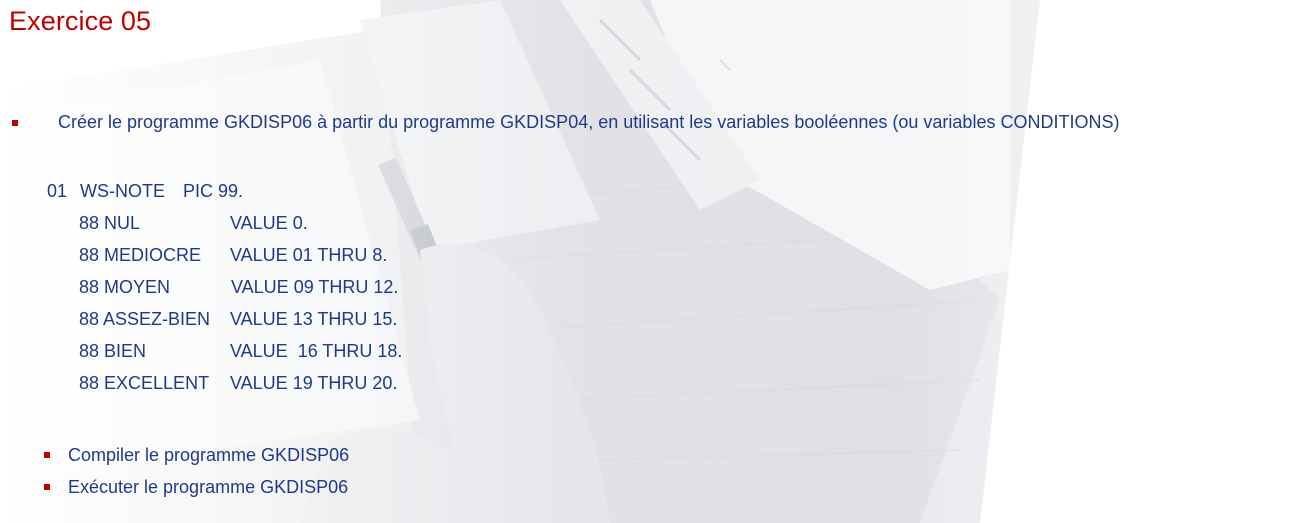 This screenshot has height=523, width=1292. Describe the element at coordinates (140, 255) in the screenshot. I see `condition-name: 88 MEDIOCRE` at that location.